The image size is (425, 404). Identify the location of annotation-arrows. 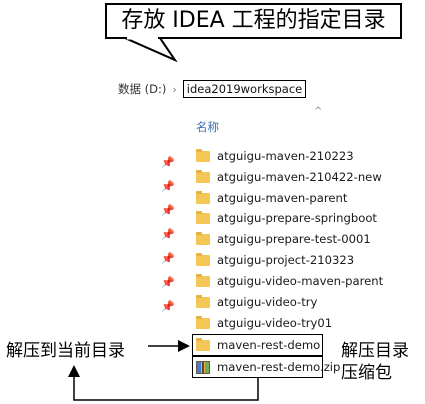
(163, 370).